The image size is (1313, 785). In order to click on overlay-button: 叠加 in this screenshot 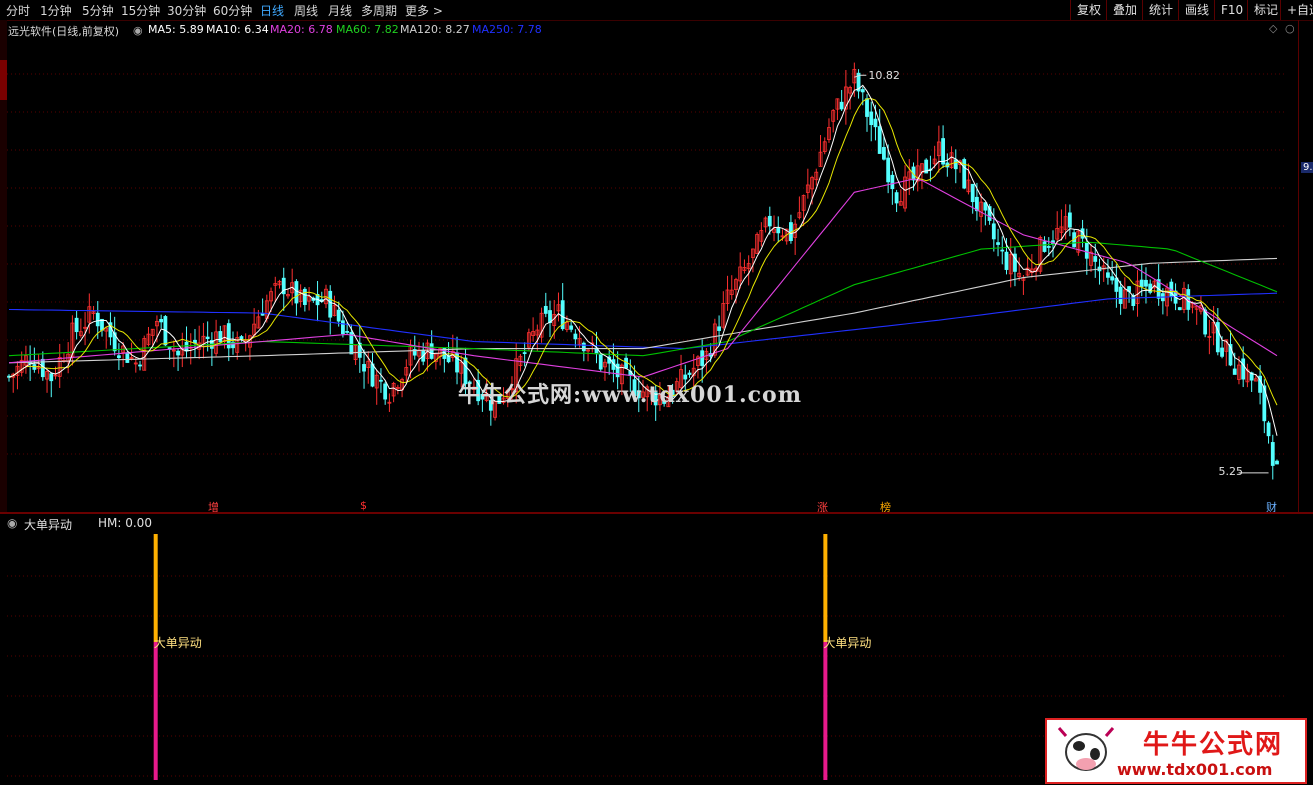, I will do `click(1124, 10)`.